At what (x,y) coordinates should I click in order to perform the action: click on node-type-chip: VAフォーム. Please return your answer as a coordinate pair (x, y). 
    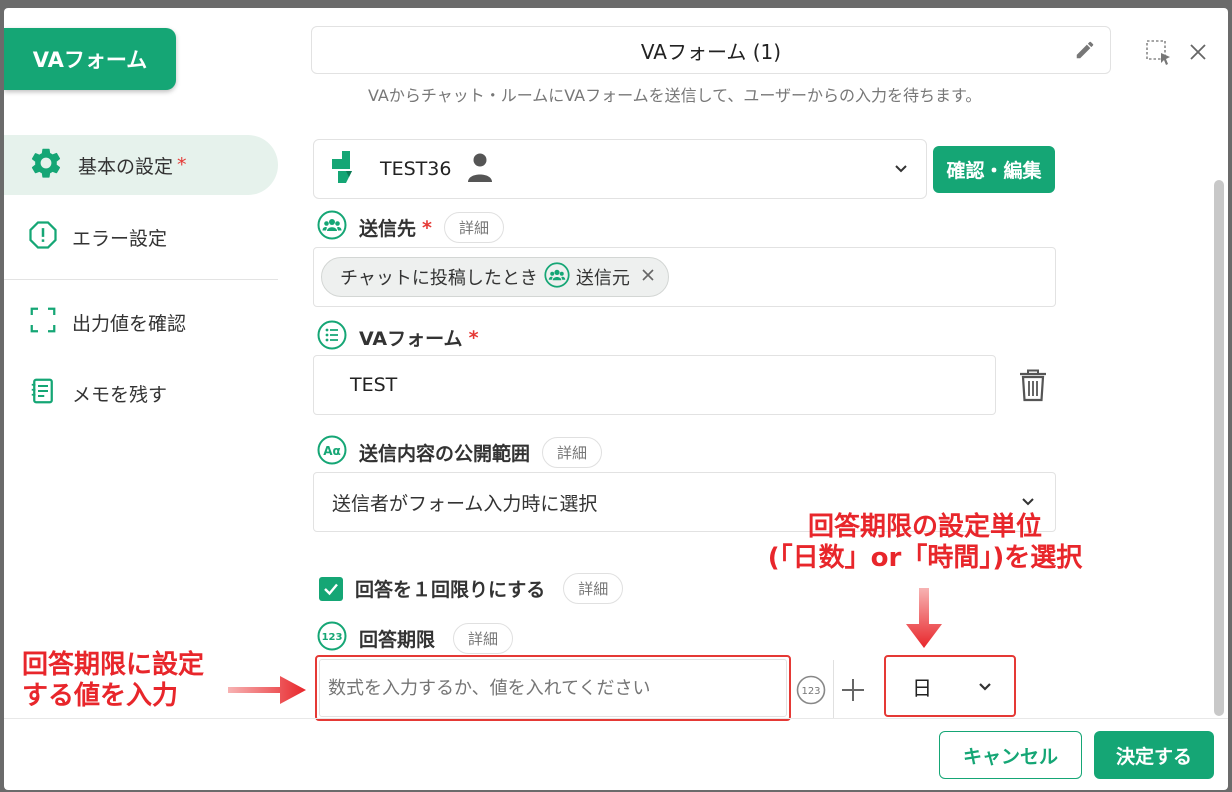
    Looking at the image, I should click on (90, 59).